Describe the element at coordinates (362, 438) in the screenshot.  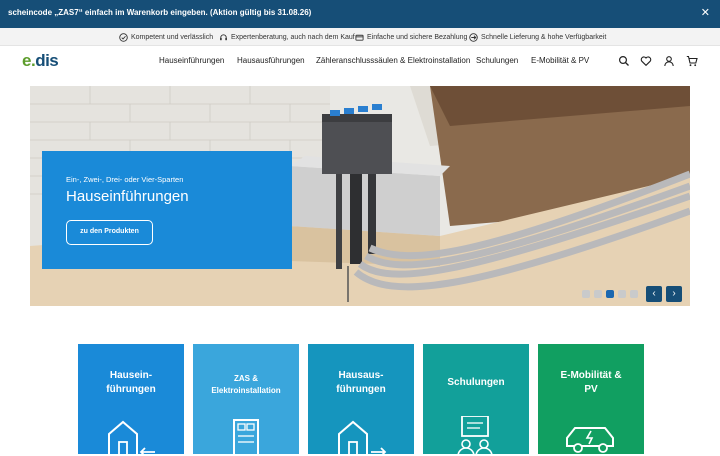
I see `house-exit-icon` at that location.